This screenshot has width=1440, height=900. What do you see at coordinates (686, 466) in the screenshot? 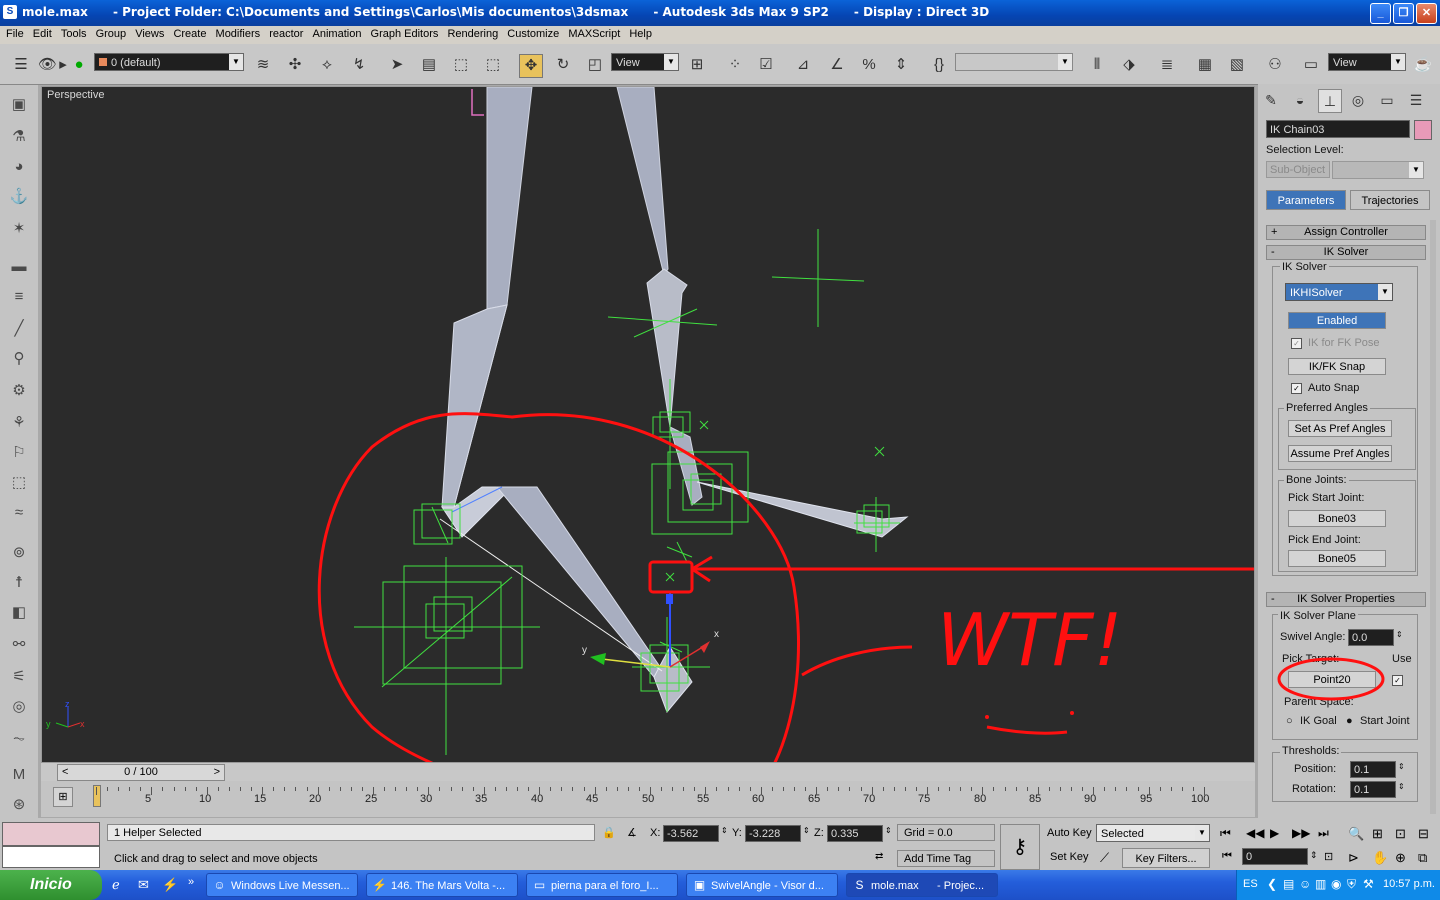
I see `bone-right-ankle` at bounding box center [686, 466].